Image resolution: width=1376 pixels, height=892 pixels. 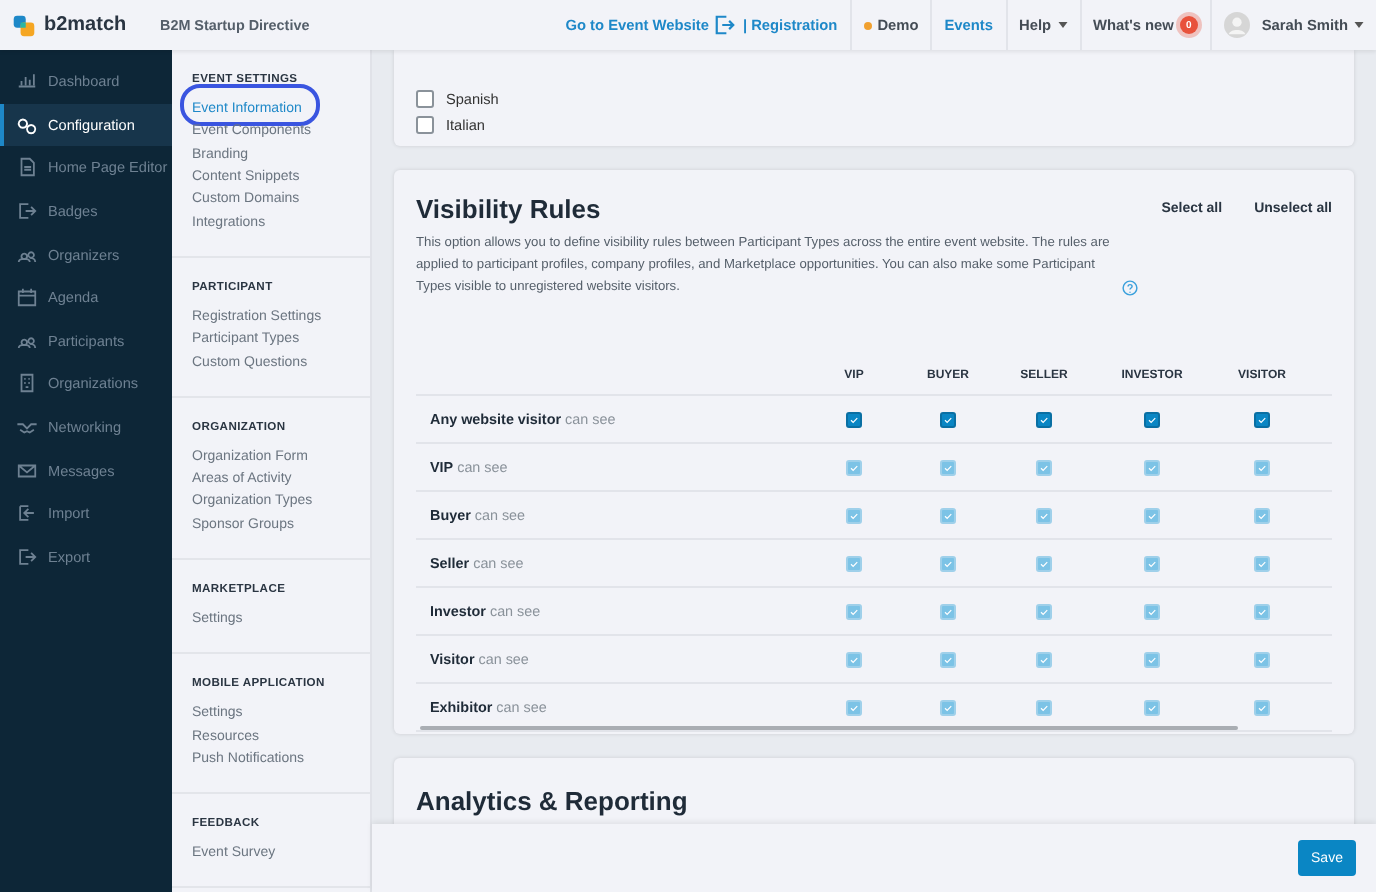 What do you see at coordinates (1236, 25) in the screenshot?
I see `avatar-icon` at bounding box center [1236, 25].